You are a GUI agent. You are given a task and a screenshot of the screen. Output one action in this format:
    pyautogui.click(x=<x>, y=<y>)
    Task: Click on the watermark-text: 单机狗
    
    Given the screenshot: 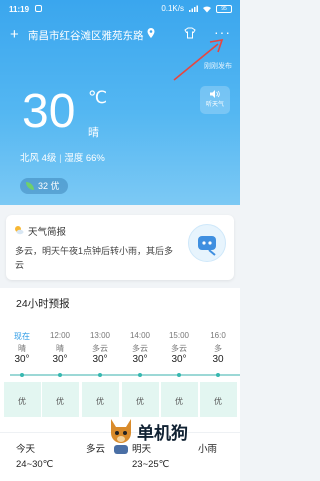 What is the action you would take?
    pyautogui.click(x=162, y=433)
    